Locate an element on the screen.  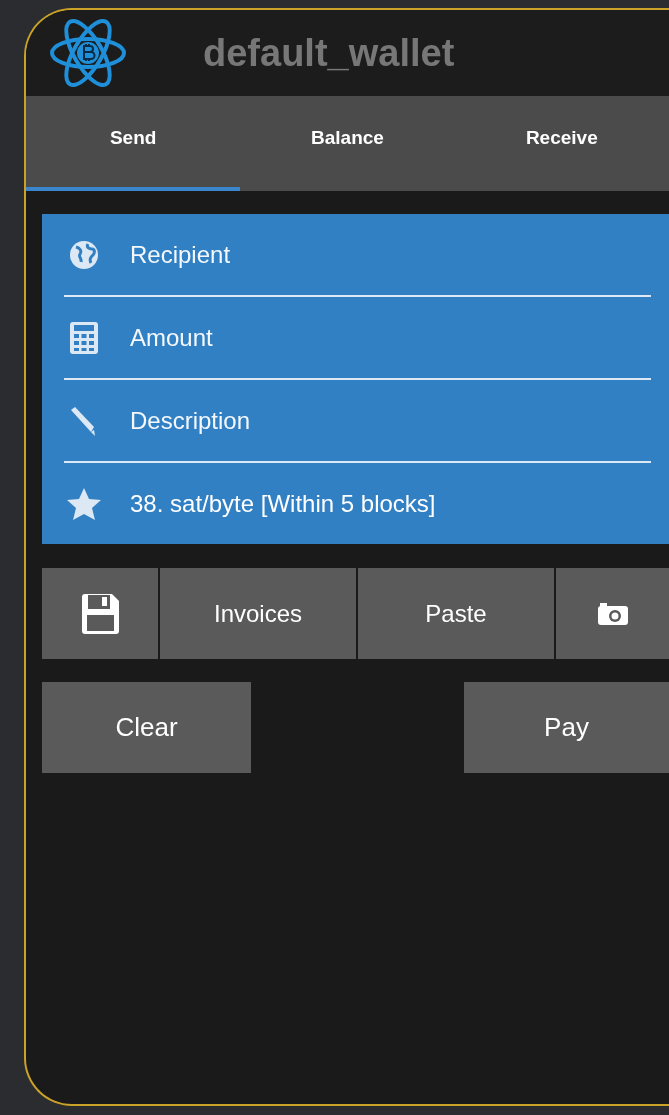
fee-rate-text: 38. sat/byte [Within 5 blocks] is located at coordinates (390, 503).